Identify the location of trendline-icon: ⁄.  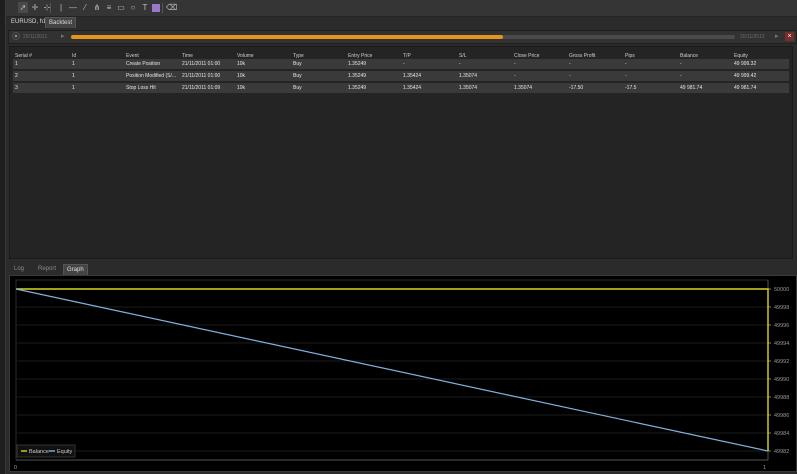
(85, 7).